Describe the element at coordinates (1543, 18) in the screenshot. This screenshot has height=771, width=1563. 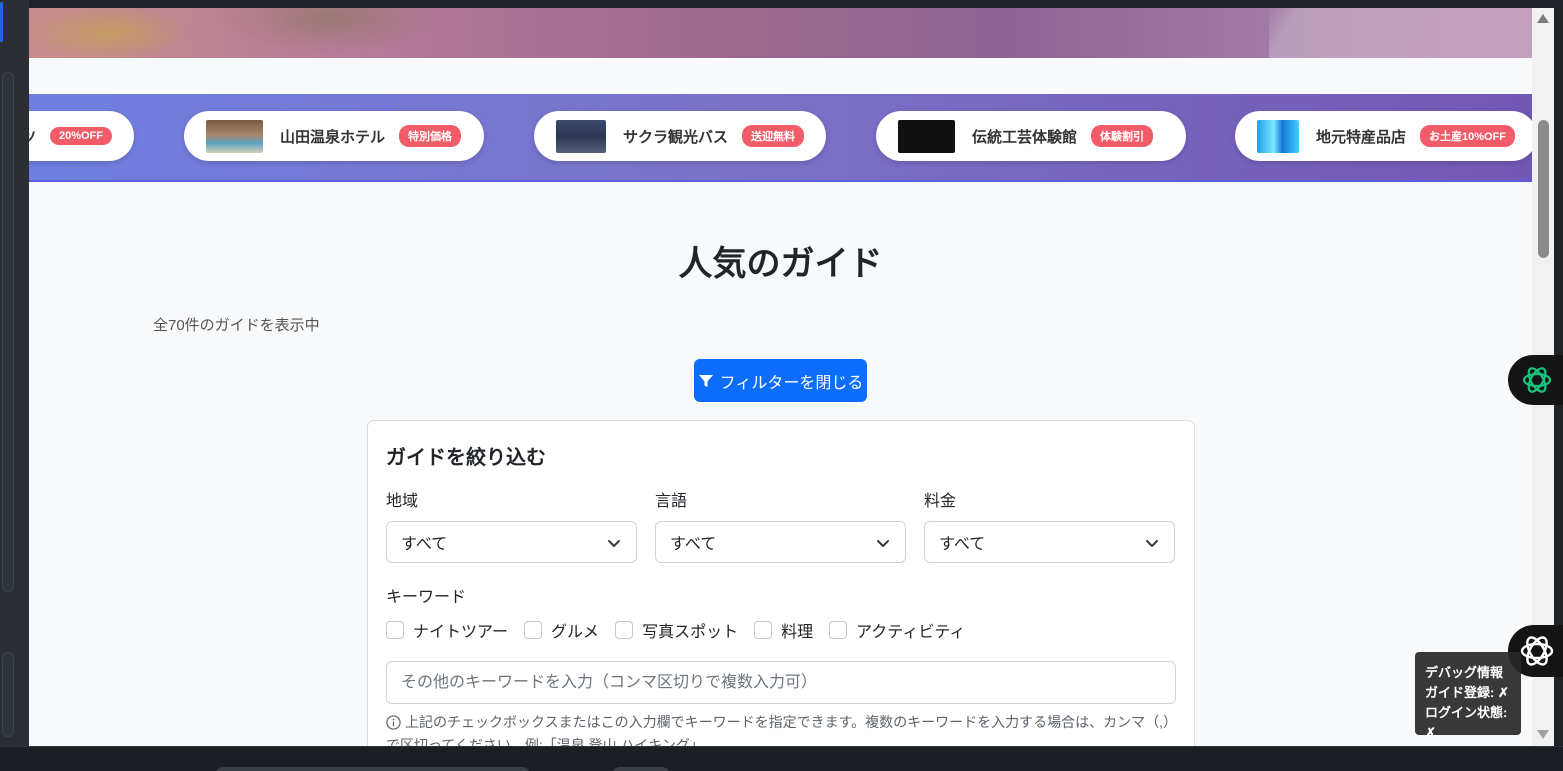
I see `scroll-up-arrow-icon` at that location.